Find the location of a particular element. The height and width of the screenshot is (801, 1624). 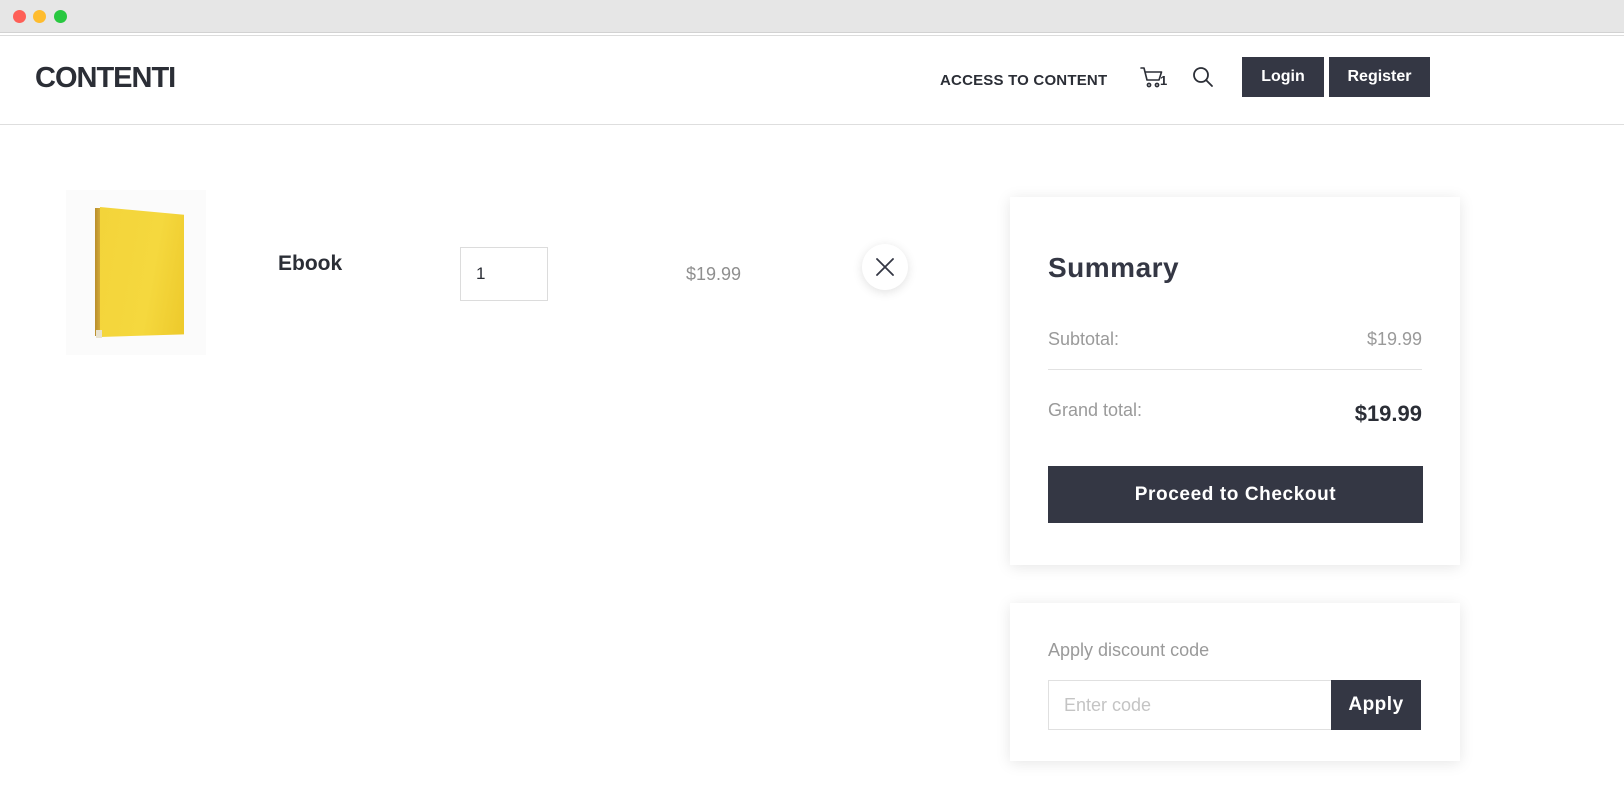

search-icon is located at coordinates (1203, 77).